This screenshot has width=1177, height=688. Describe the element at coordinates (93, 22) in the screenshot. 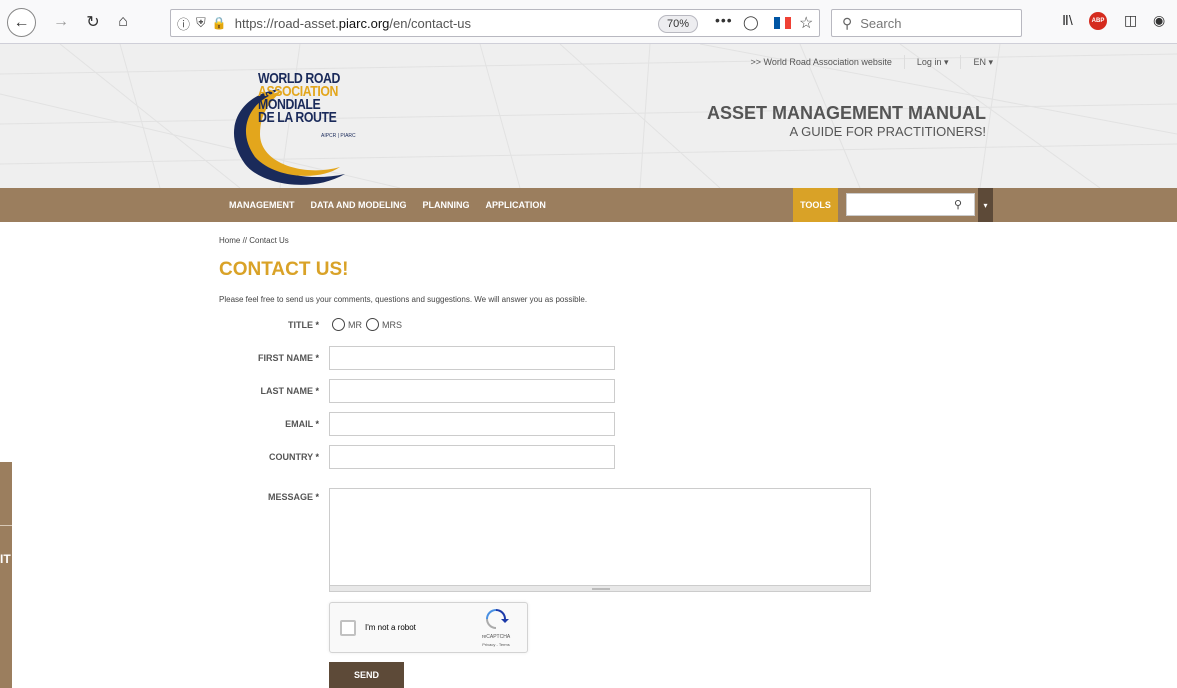

I see `reload-icon: ↻` at that location.